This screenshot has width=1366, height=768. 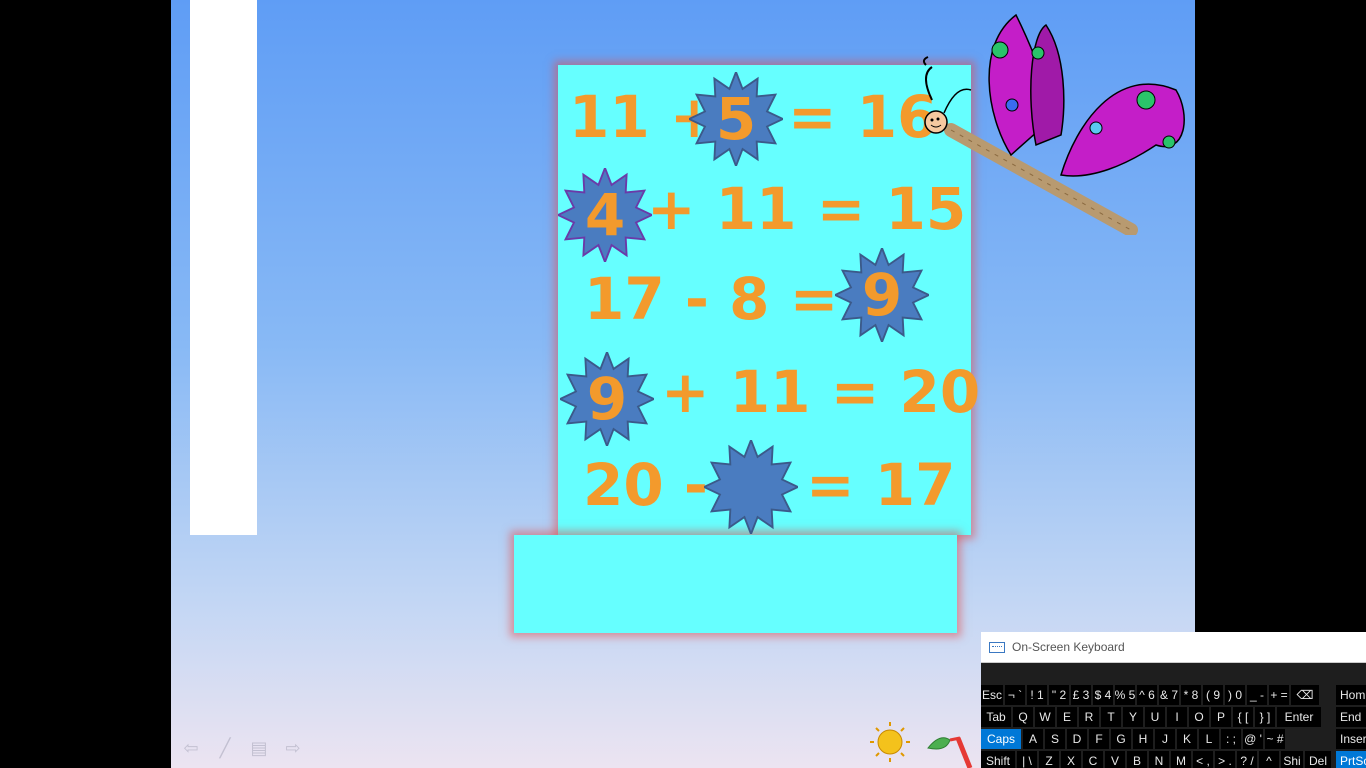 I want to click on key-o: O, so click(x=1199, y=717).